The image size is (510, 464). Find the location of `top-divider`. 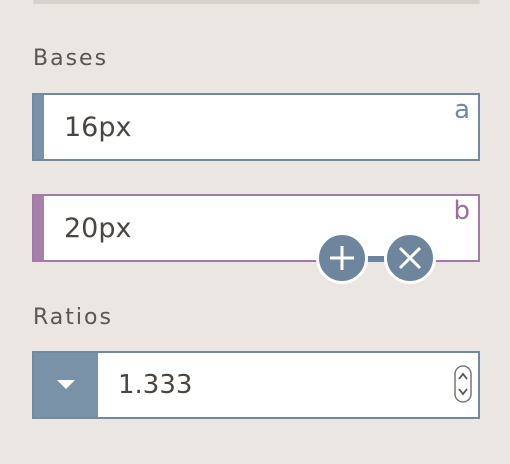

top-divider is located at coordinates (256, 2).